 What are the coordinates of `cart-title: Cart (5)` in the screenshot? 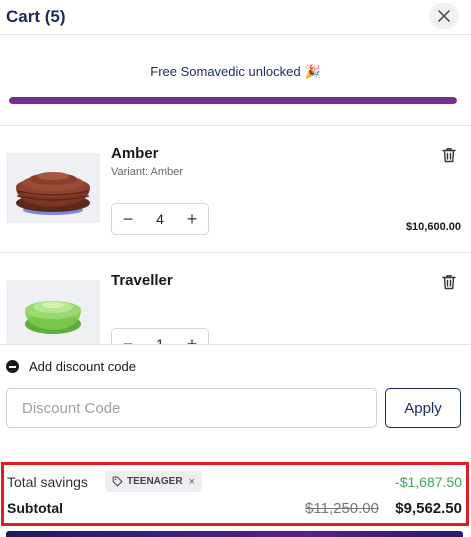 It's located at (36, 16).